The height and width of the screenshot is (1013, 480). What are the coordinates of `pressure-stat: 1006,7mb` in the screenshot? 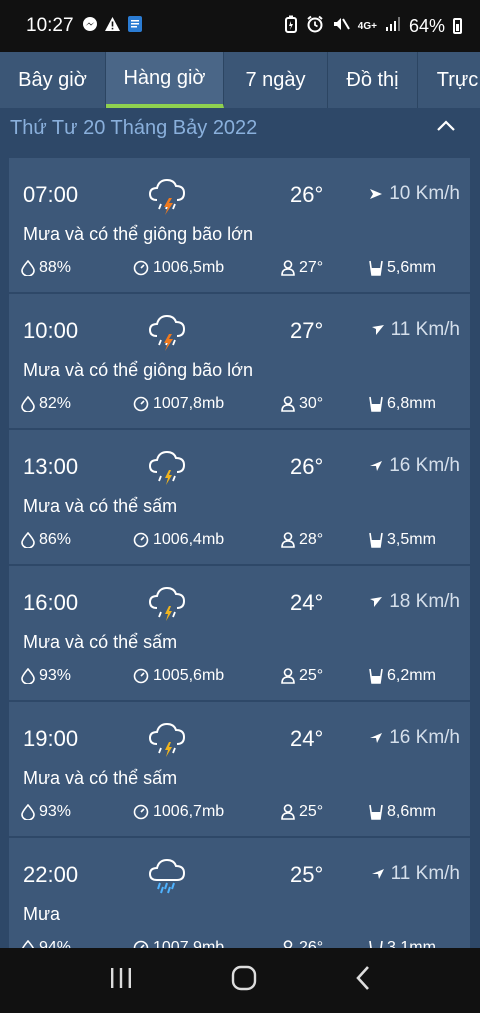 It's located at (178, 812).